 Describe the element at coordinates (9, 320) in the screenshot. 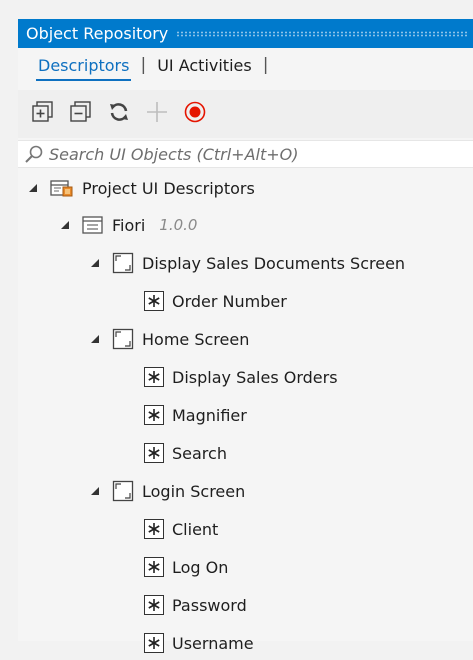

I see `window-left-edge` at that location.